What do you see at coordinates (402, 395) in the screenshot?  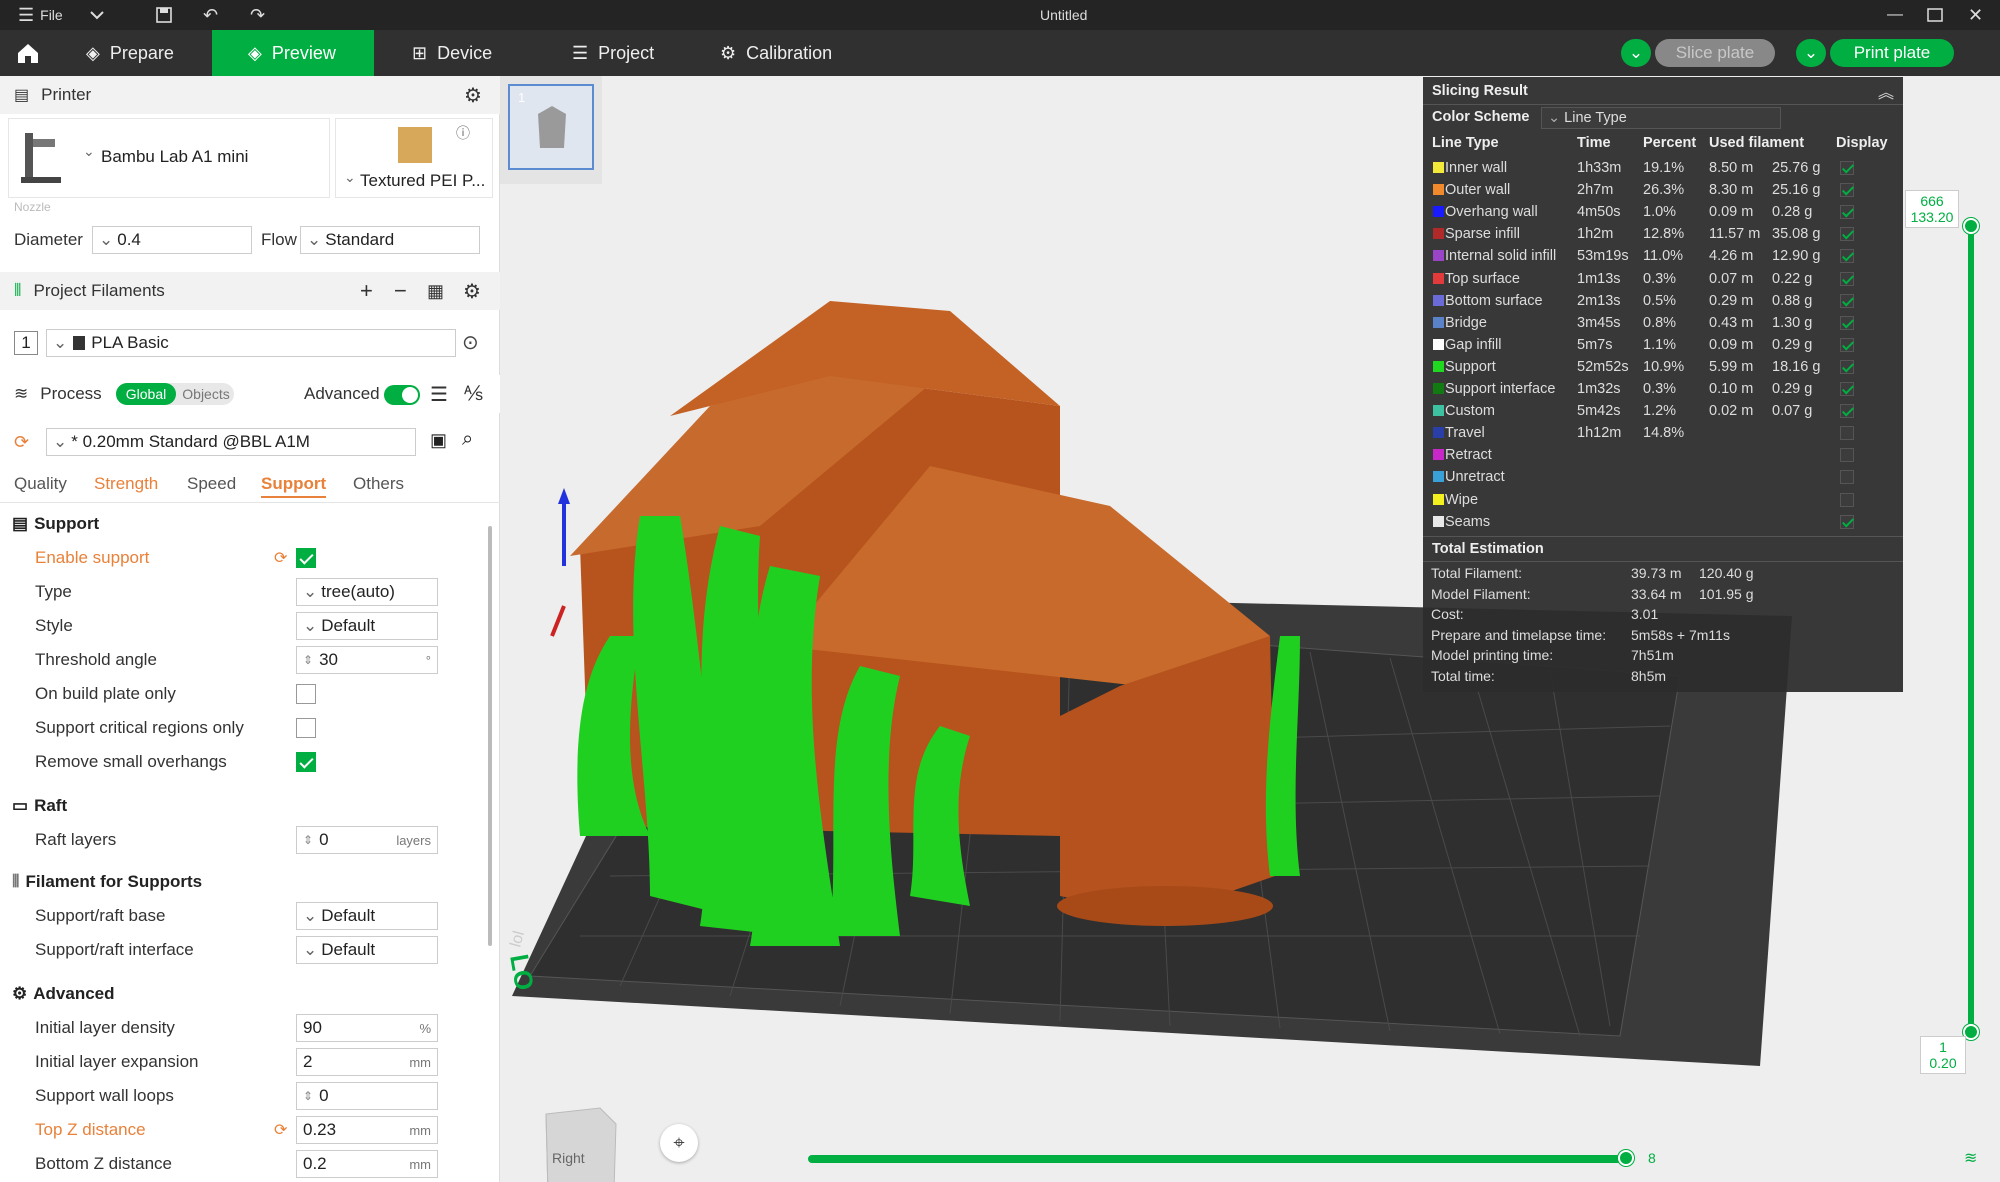 I see `advanced-toggle` at bounding box center [402, 395].